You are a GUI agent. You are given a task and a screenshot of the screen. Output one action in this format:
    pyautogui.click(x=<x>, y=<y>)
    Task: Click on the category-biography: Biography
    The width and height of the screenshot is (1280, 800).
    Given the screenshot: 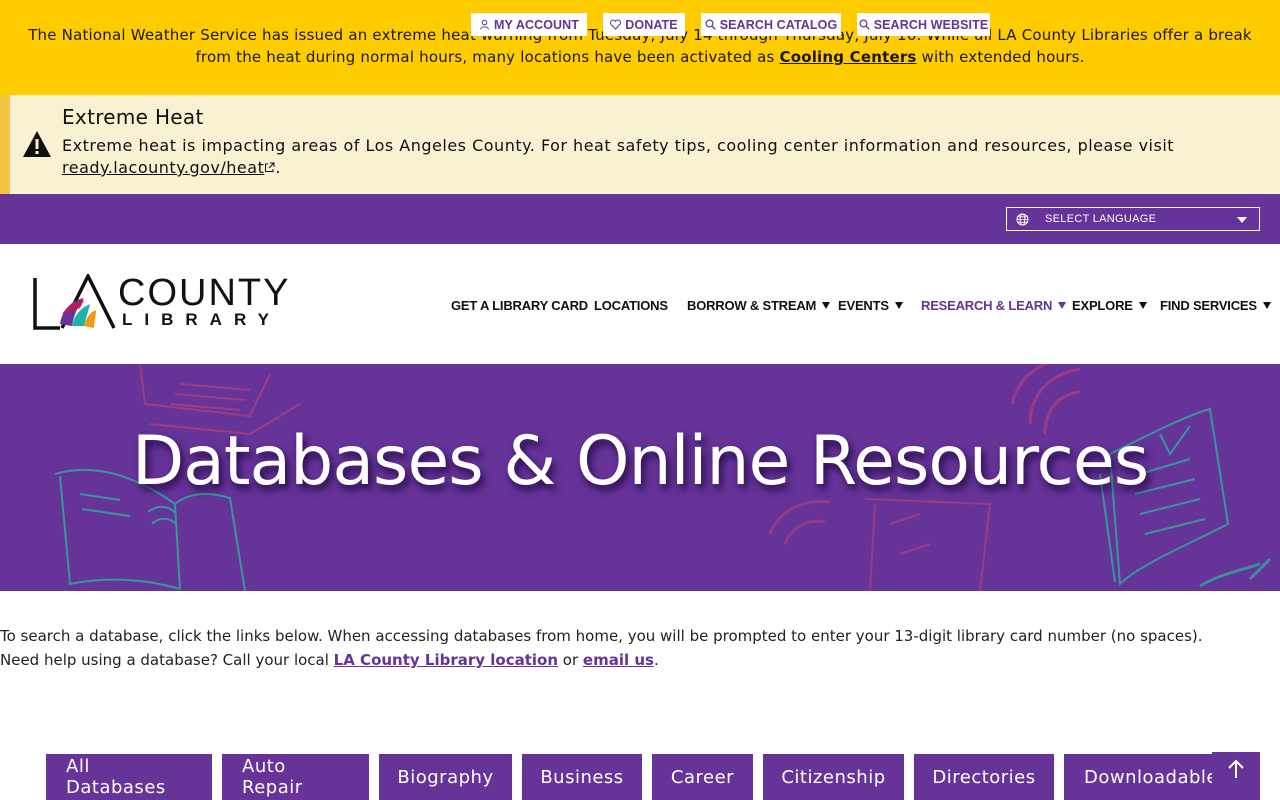 What is the action you would take?
    pyautogui.click(x=445, y=777)
    